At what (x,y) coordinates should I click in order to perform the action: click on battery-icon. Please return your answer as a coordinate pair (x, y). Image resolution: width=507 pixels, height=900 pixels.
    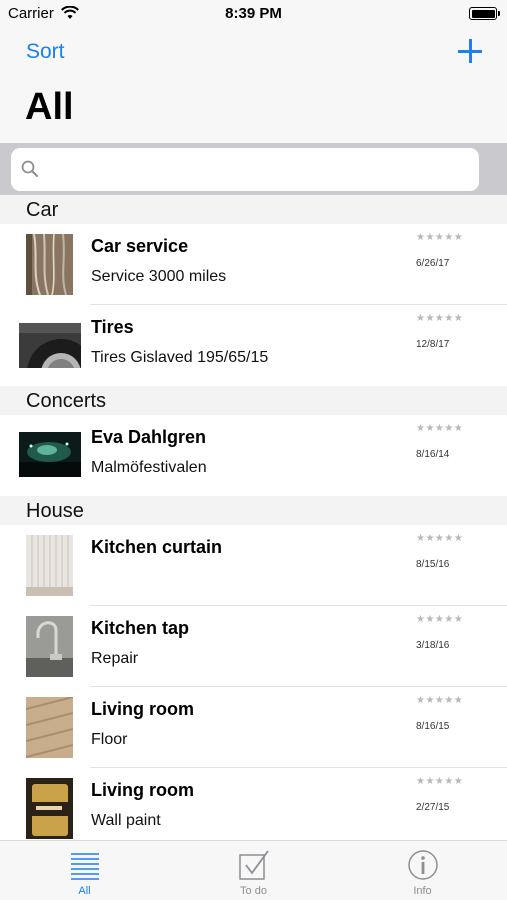
    Looking at the image, I should click on (484, 13).